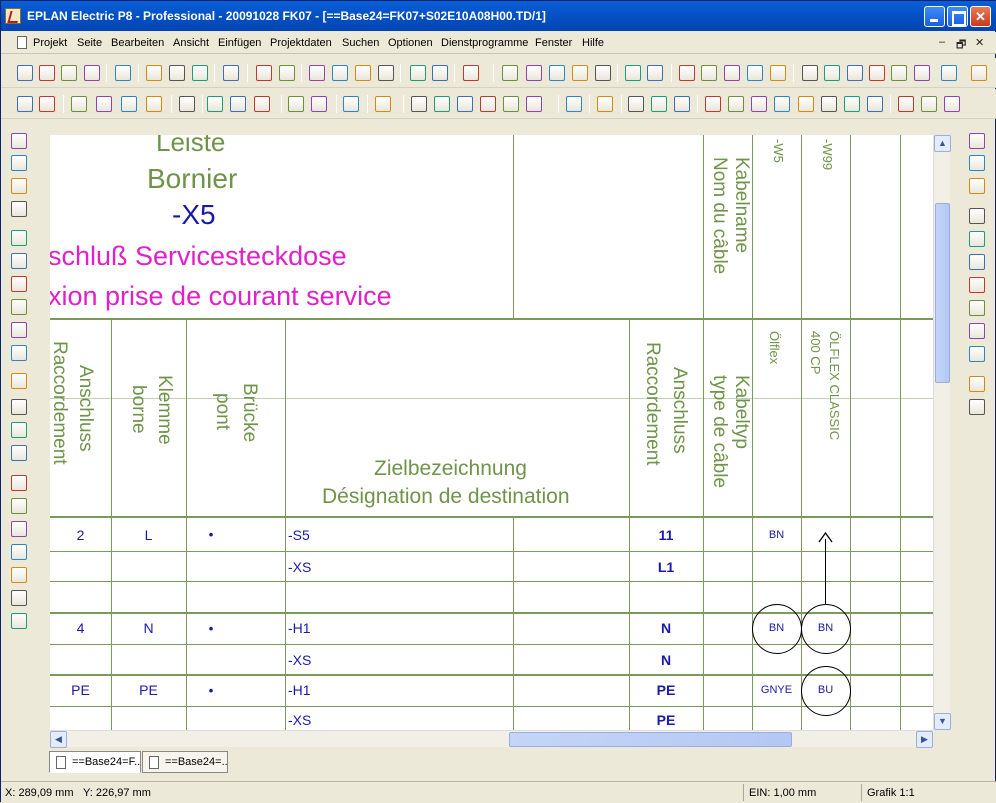 The height and width of the screenshot is (803, 996). Describe the element at coordinates (484, 43) in the screenshot. I see `menu-dienstprogramme: Dienstprogramme` at that location.